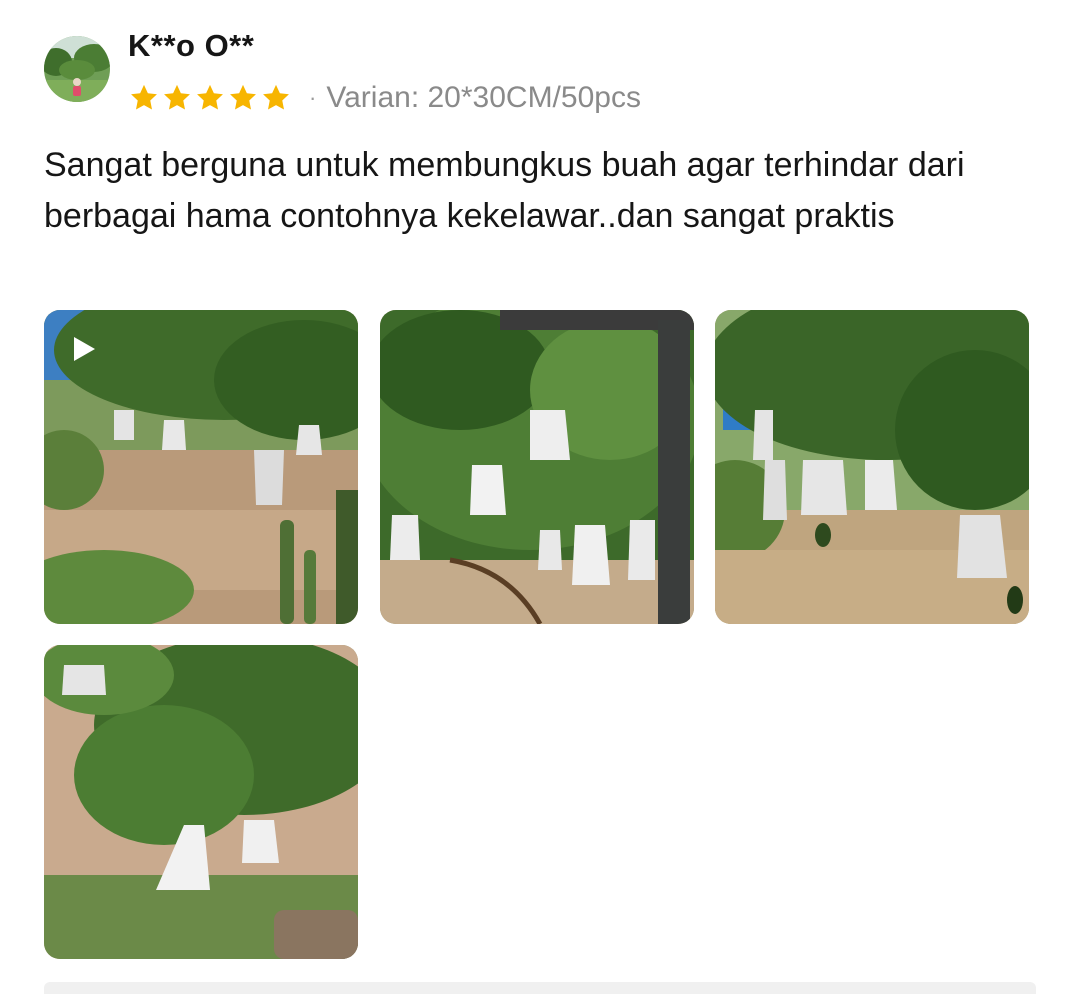 The height and width of the screenshot is (994, 1080). Describe the element at coordinates (77, 69) in the screenshot. I see `avatar` at that location.